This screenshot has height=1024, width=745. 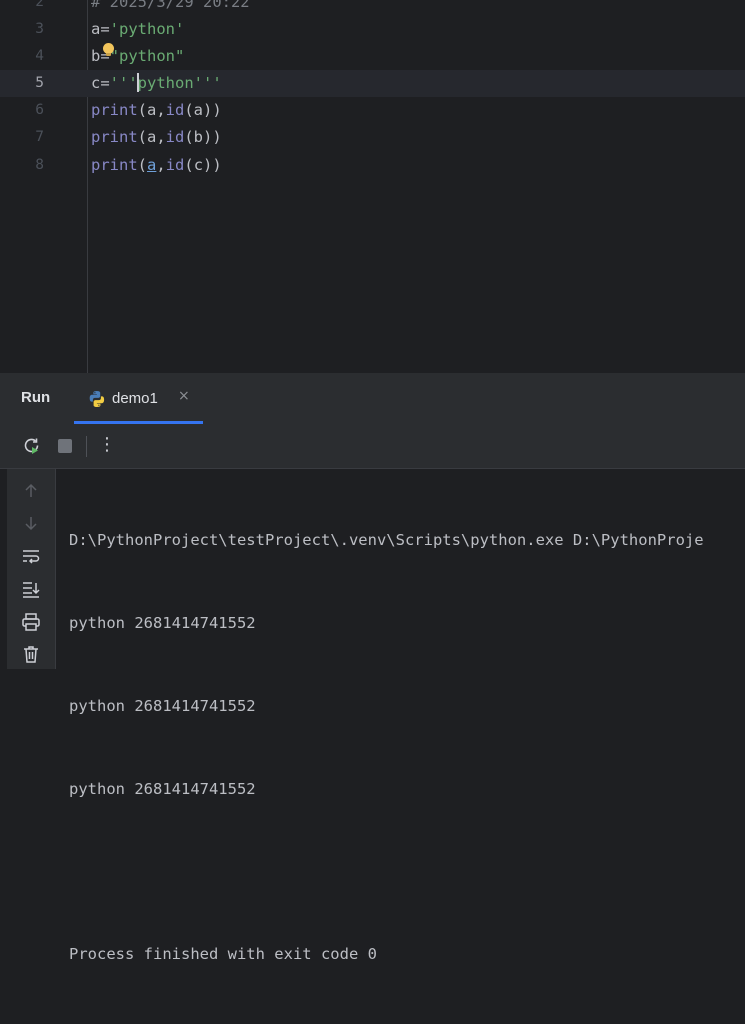 I want to click on console-line: Process finished with exit code 0, so click(x=223, y=954).